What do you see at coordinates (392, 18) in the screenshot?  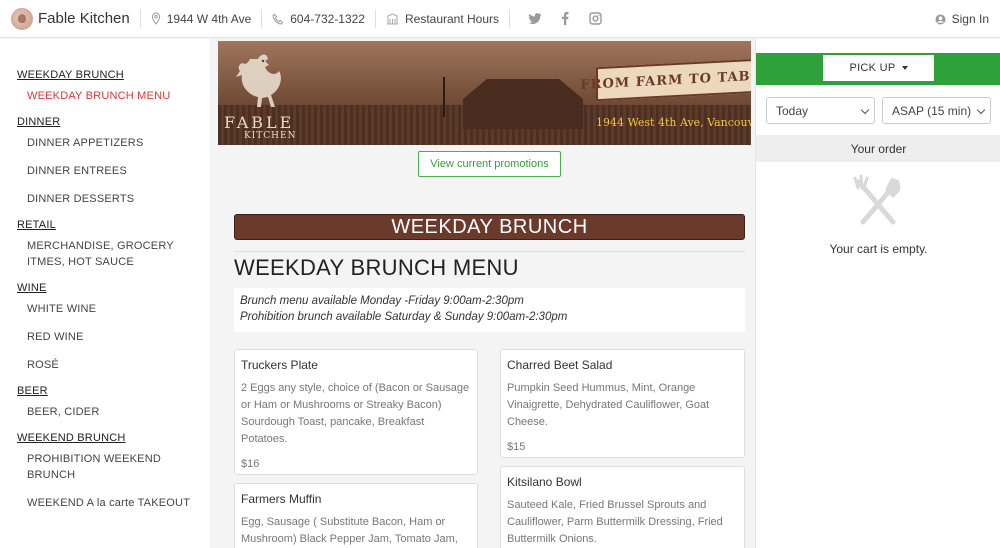 I see `building-icon` at bounding box center [392, 18].